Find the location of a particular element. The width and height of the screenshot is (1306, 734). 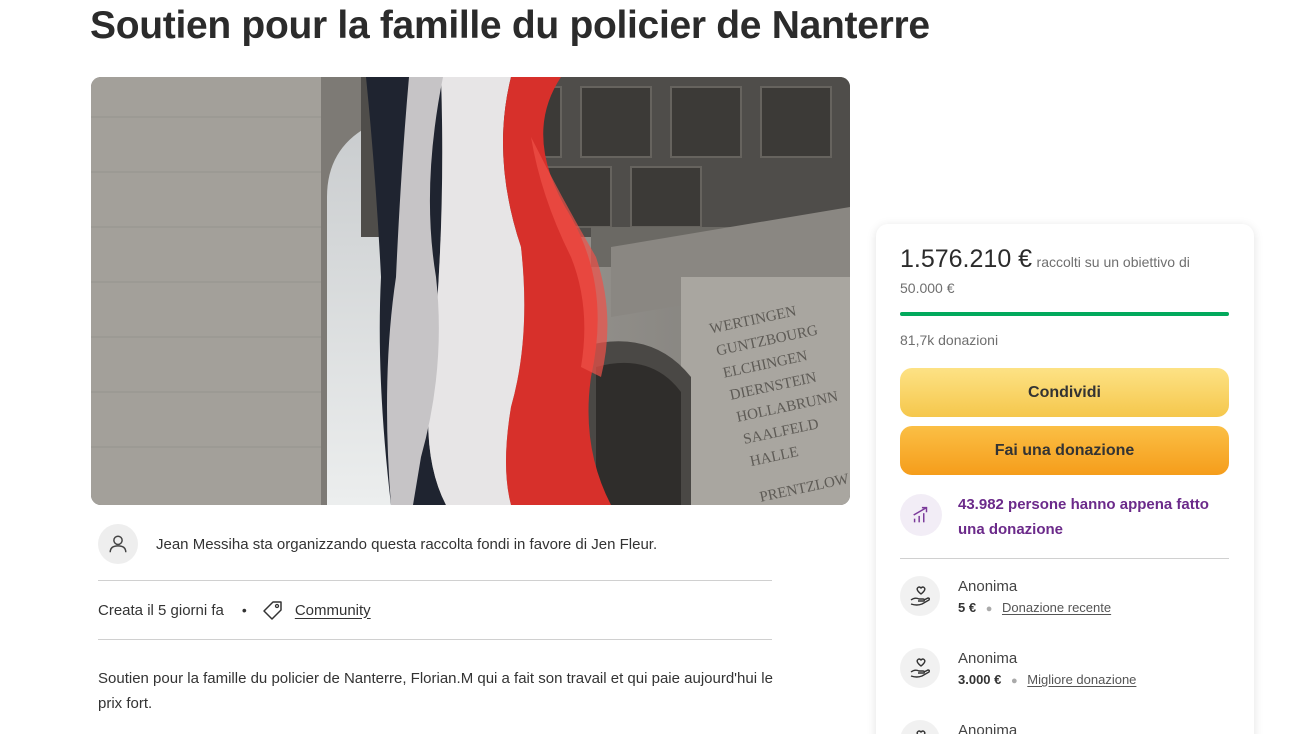

recent-donation-link: Donazione recente is located at coordinates (1056, 607).